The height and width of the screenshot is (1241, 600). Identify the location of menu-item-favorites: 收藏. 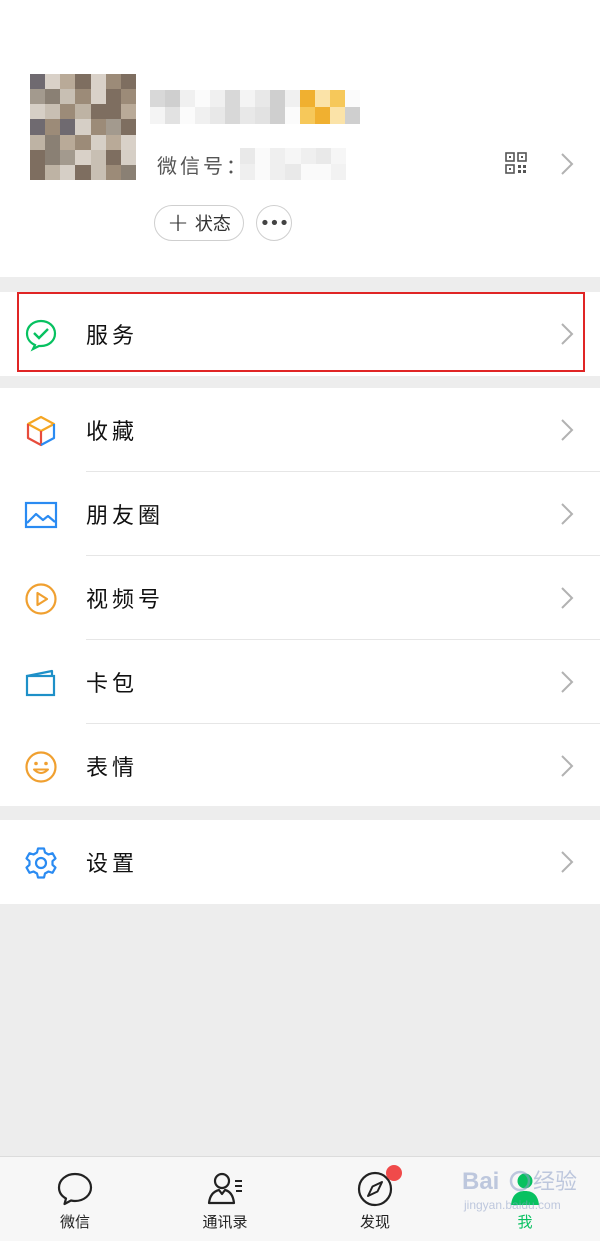
(300, 430).